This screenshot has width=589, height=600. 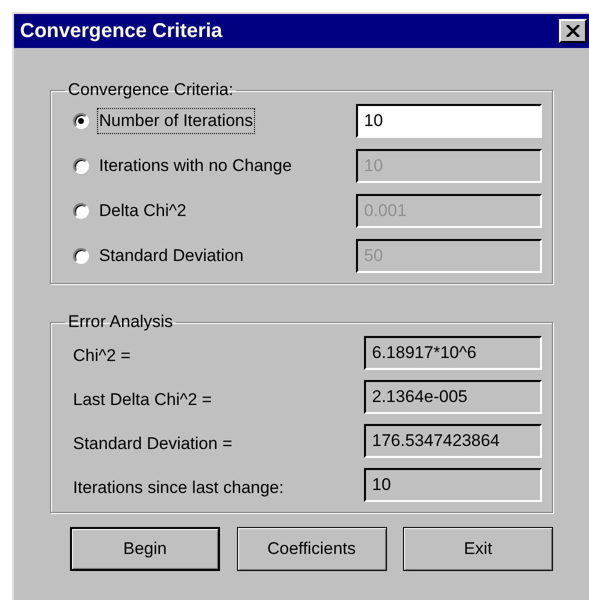 What do you see at coordinates (453, 353) in the screenshot?
I see `output-field: 6.18917*10^6` at bounding box center [453, 353].